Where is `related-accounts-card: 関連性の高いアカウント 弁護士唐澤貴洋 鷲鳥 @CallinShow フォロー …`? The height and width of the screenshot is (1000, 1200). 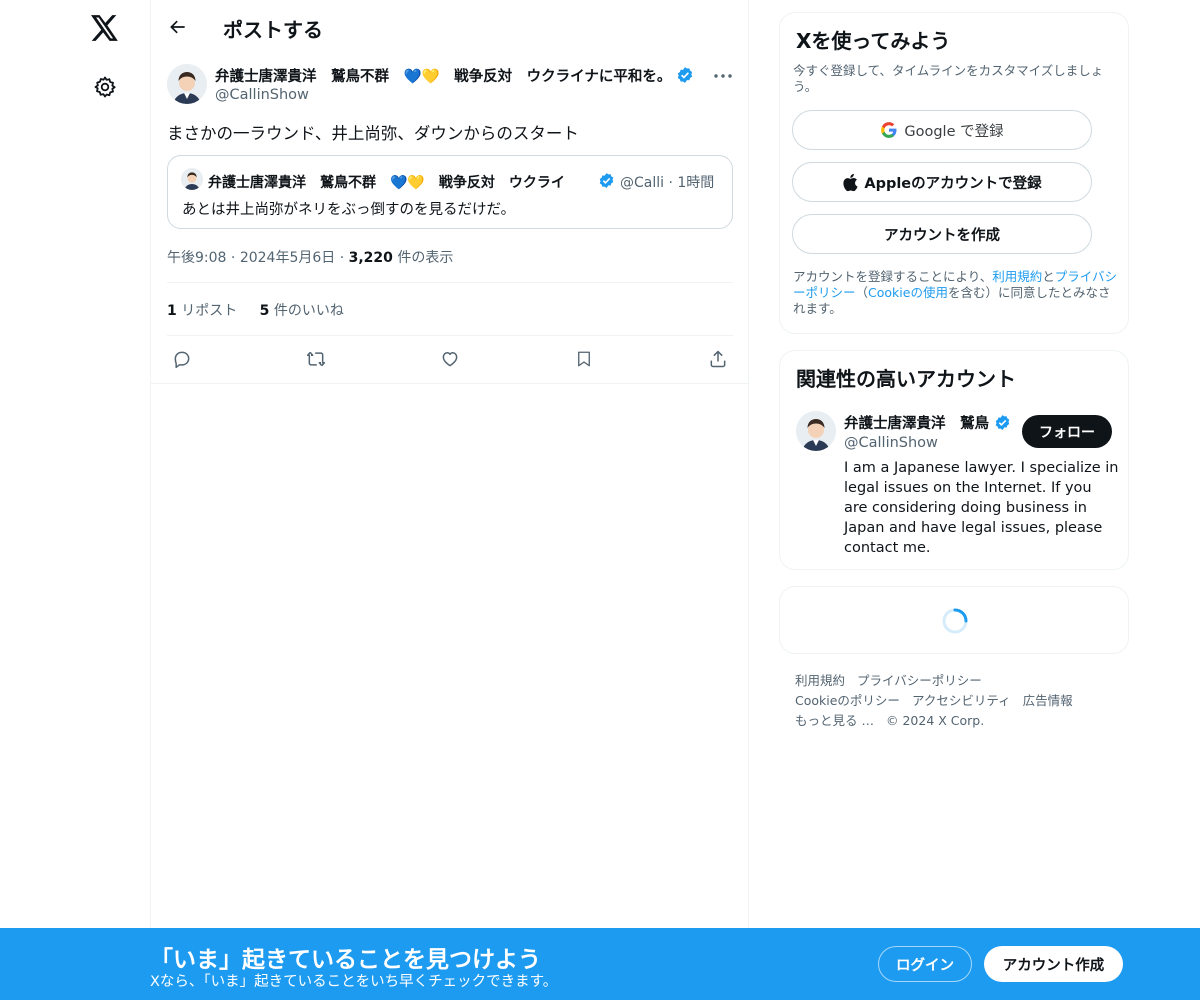 related-accounts-card: 関連性の高いアカウント 弁護士唐澤貴洋 鷲鳥 @CallinShow フォロー … is located at coordinates (954, 460).